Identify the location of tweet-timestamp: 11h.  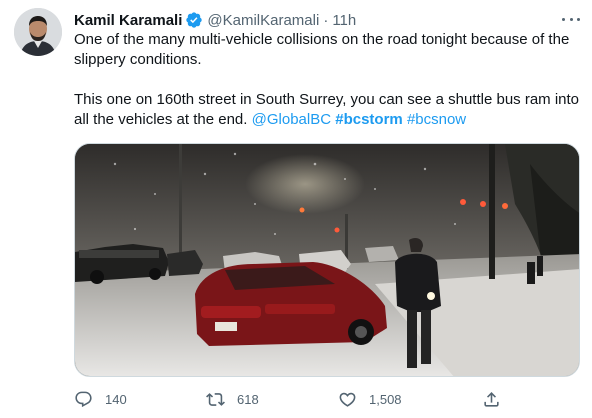
(344, 20).